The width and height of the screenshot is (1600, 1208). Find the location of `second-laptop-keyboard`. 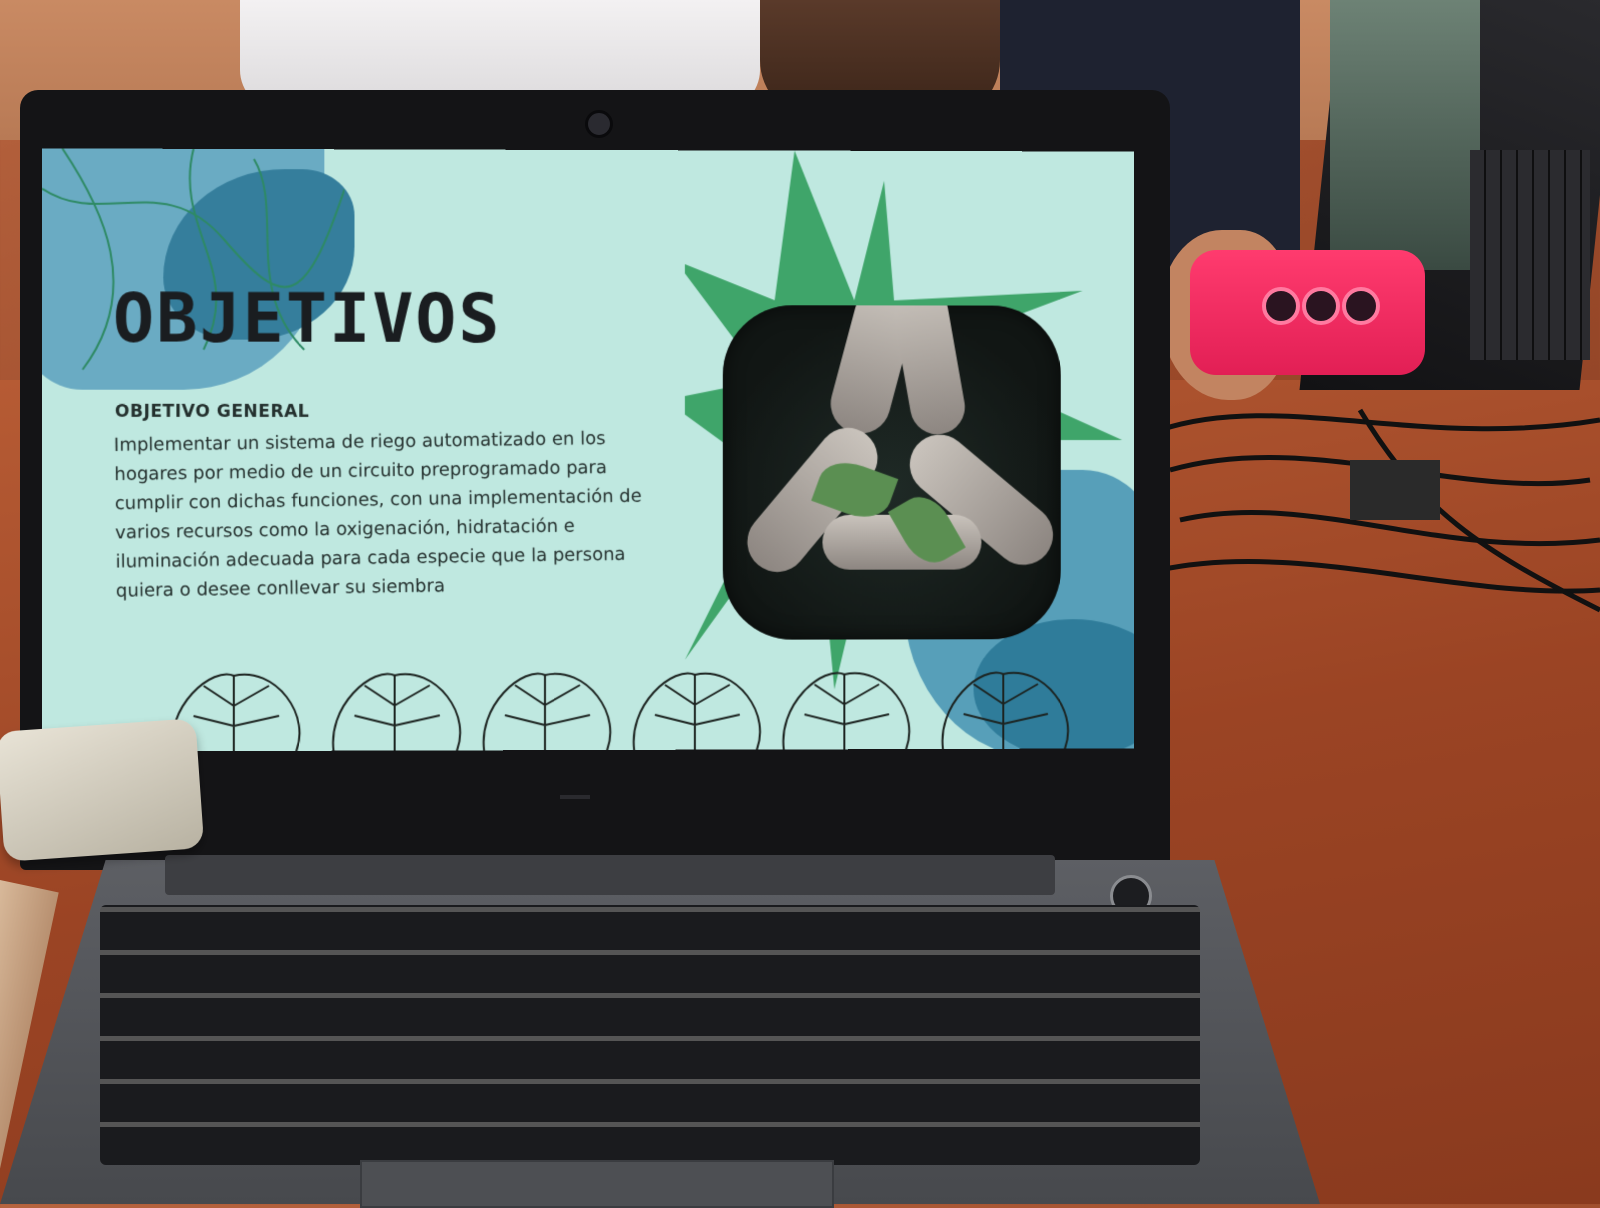

second-laptop-keyboard is located at coordinates (1530, 255).